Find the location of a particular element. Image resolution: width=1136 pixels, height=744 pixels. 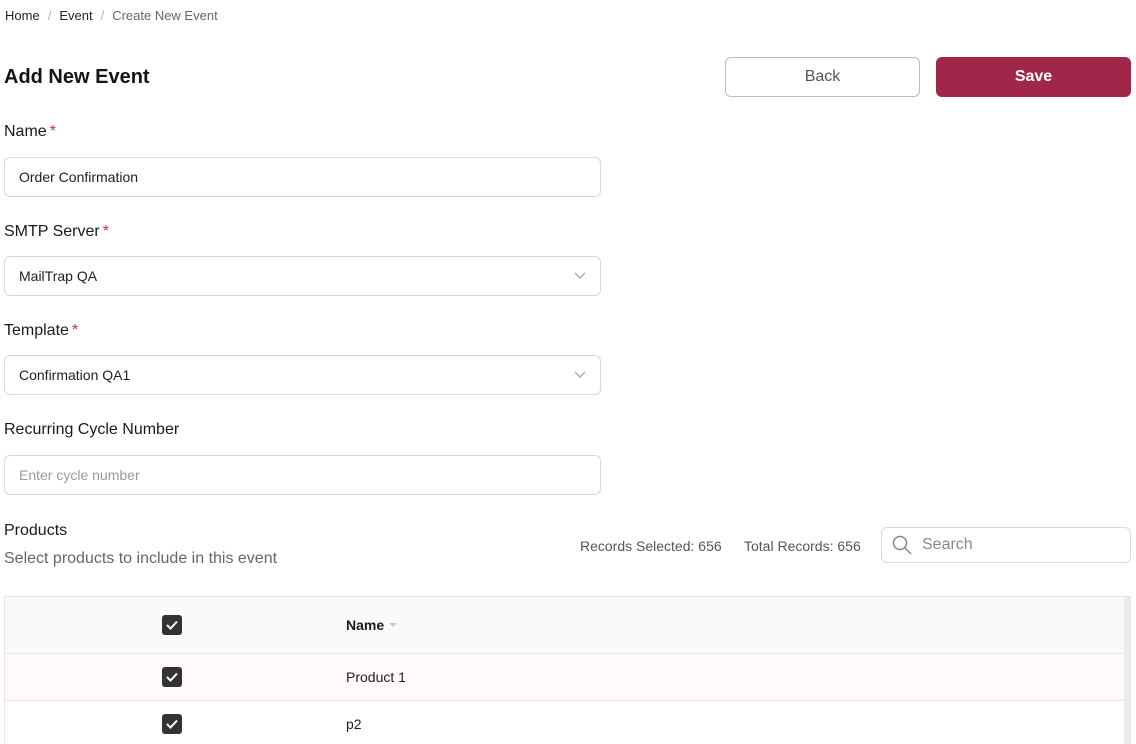

select-all-checkbox is located at coordinates (172, 625).